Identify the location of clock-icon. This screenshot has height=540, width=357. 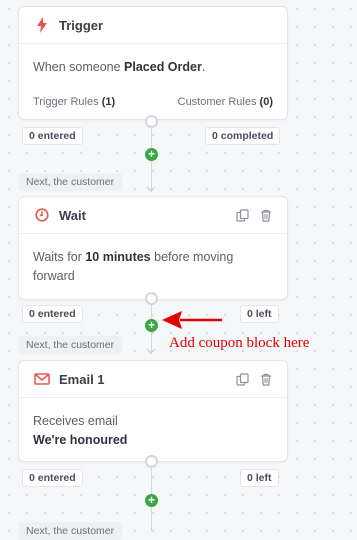
(42, 215).